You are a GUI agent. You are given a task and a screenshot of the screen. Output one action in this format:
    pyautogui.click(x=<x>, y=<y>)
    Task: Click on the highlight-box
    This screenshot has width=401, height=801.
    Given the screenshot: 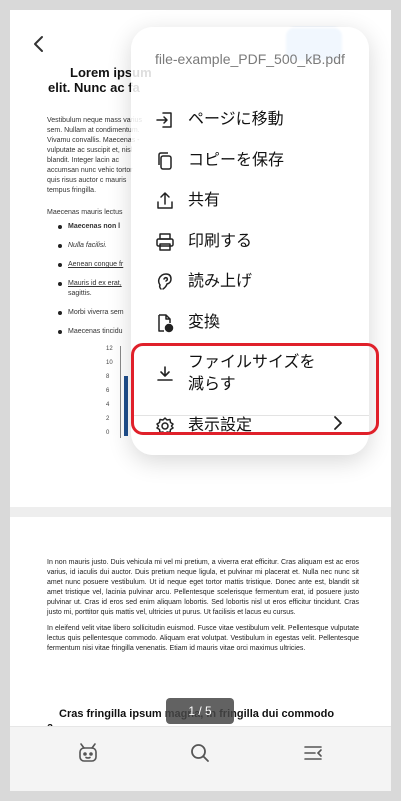 What is the action you would take?
    pyautogui.click(x=255, y=389)
    